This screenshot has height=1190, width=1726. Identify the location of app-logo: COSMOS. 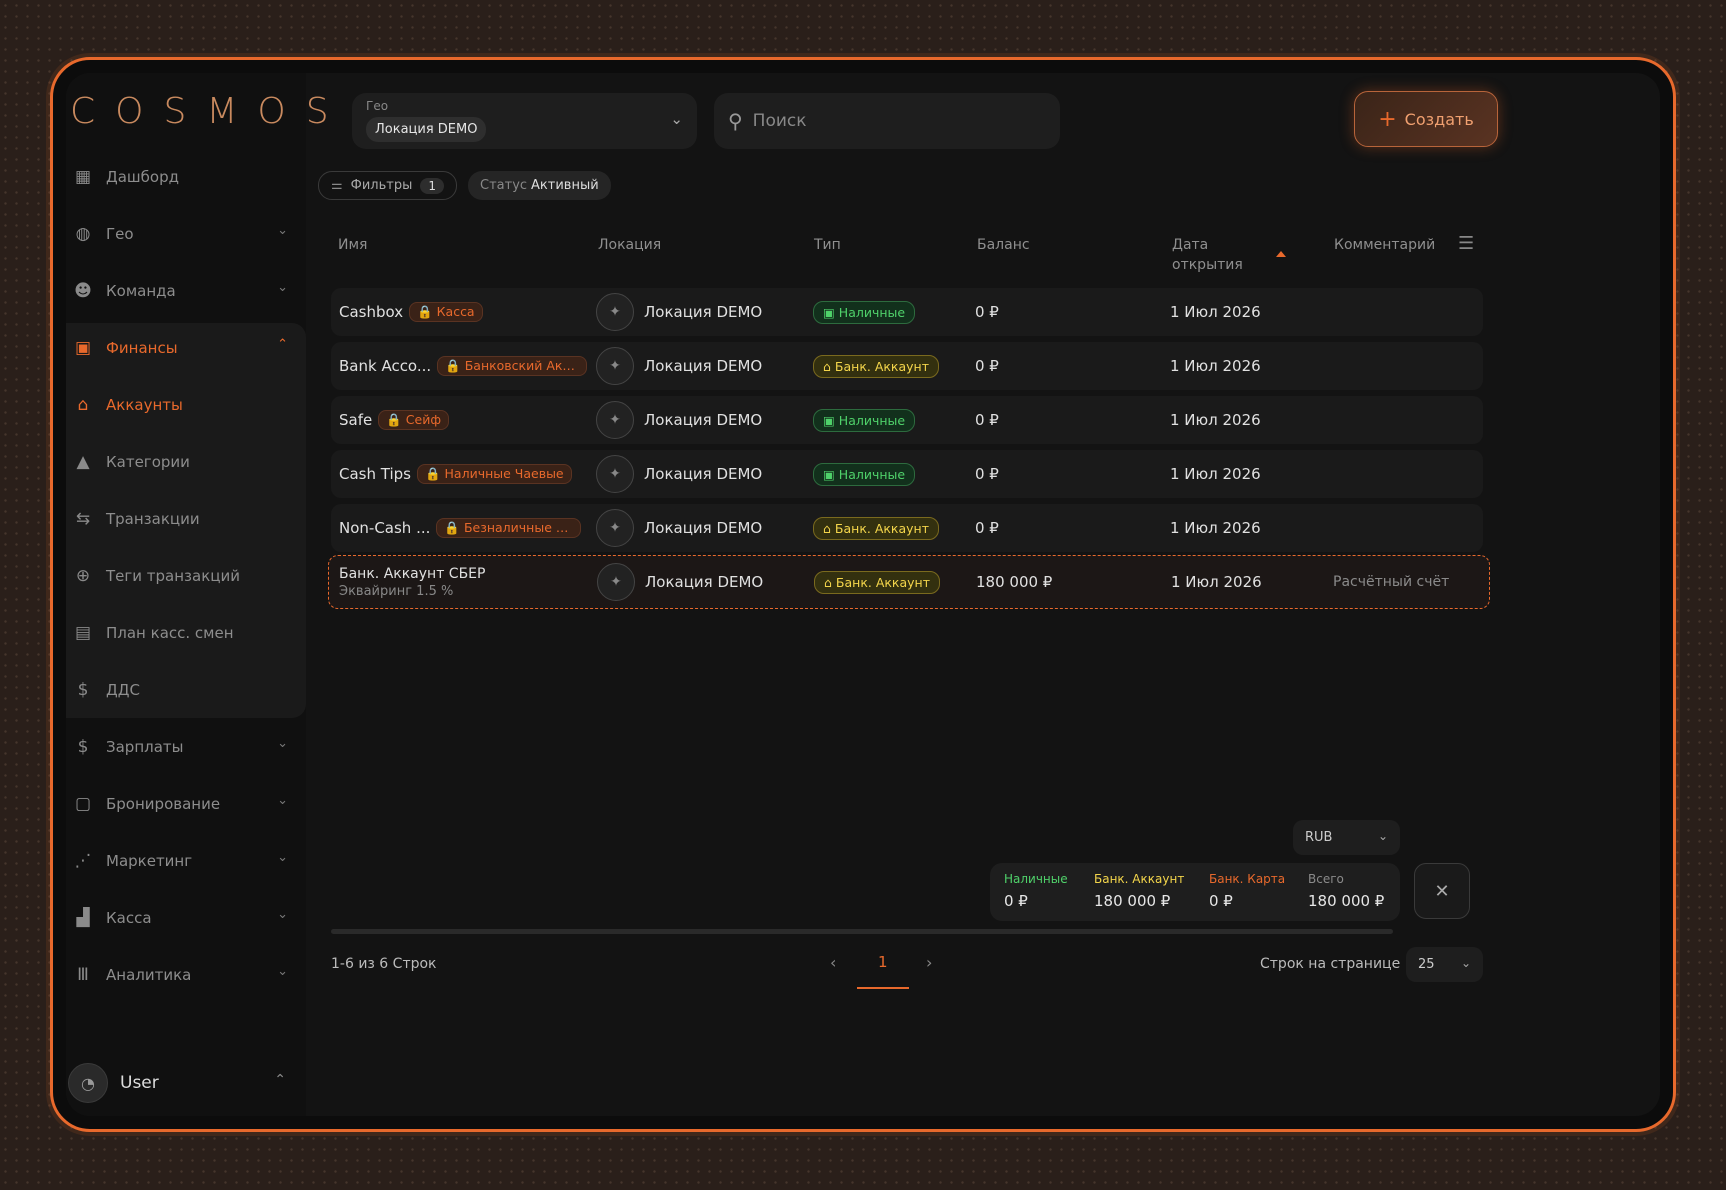
(209, 111).